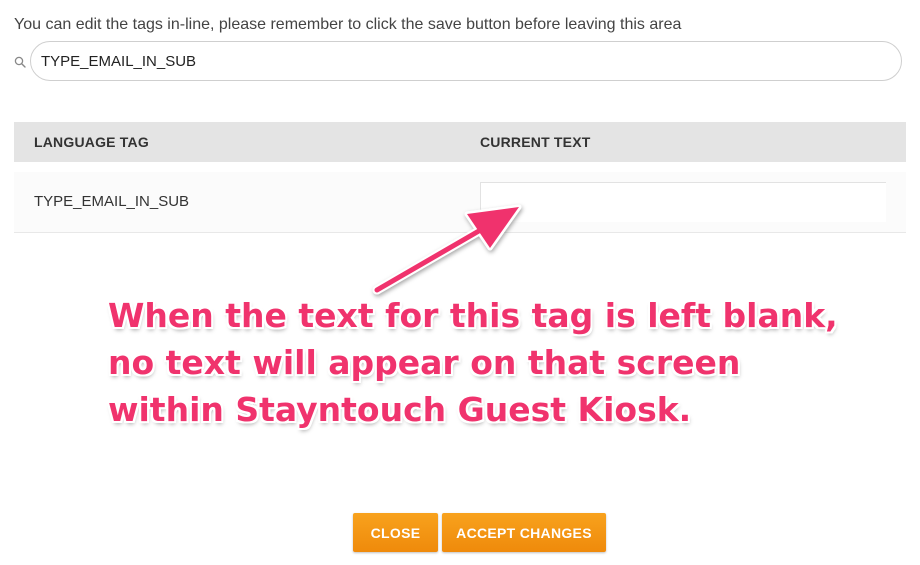  I want to click on language-tag-cell: TYPE_EMAIL_IN_SUB, so click(112, 201).